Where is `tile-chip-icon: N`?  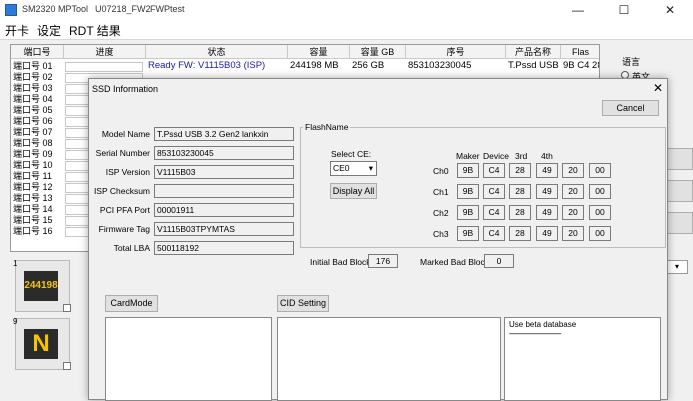
tile-chip-icon: N is located at coordinates (41, 344).